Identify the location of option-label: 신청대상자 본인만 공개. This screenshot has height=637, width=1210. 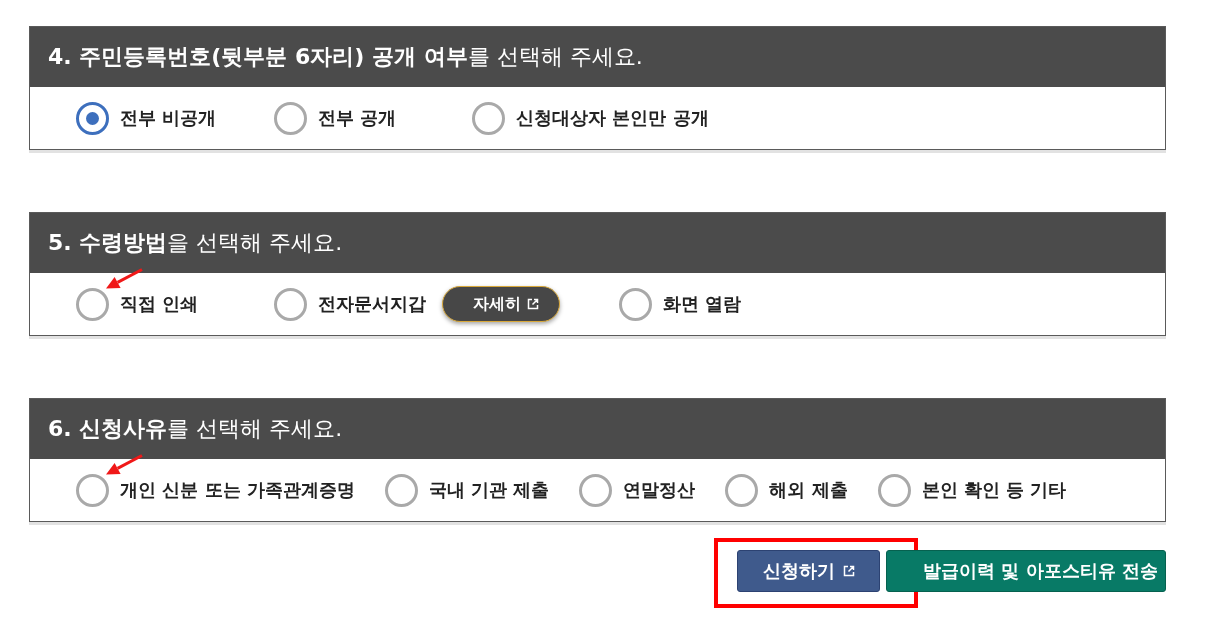
(612, 118).